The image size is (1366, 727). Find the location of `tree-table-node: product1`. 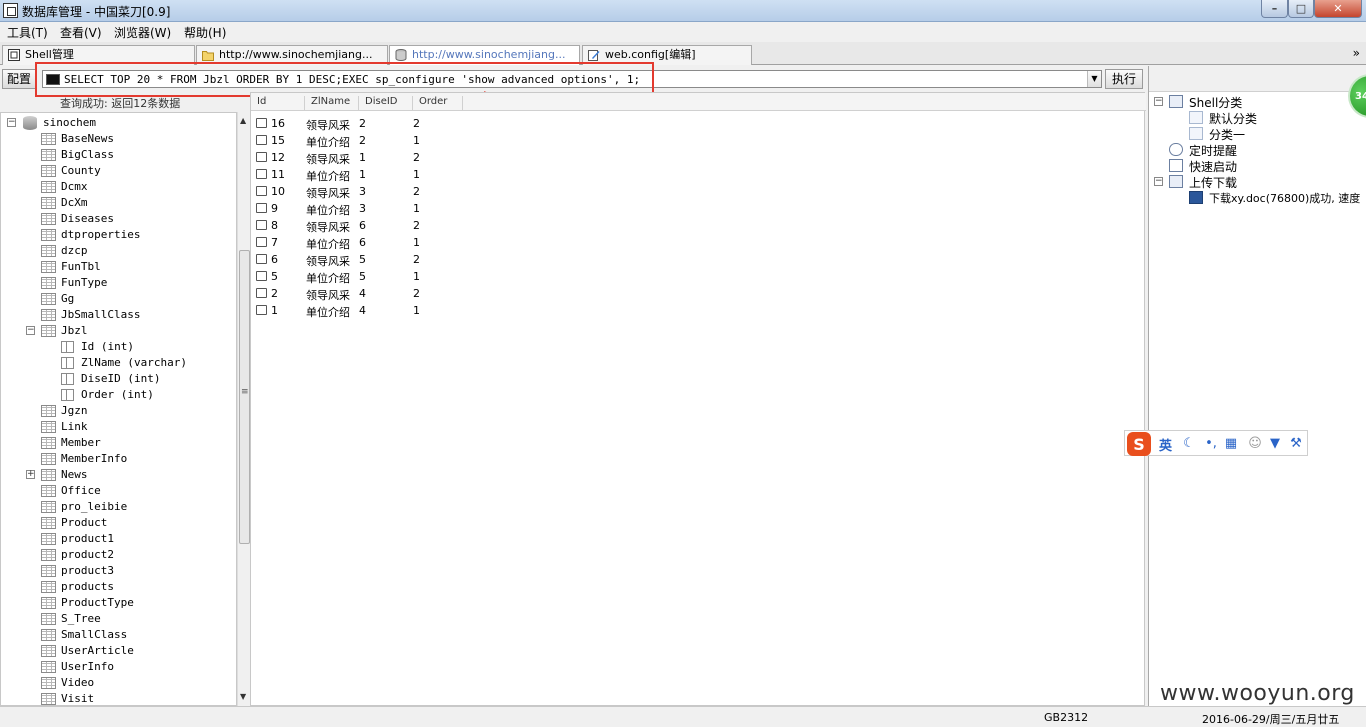

tree-table-node: product1 is located at coordinates (131, 539).